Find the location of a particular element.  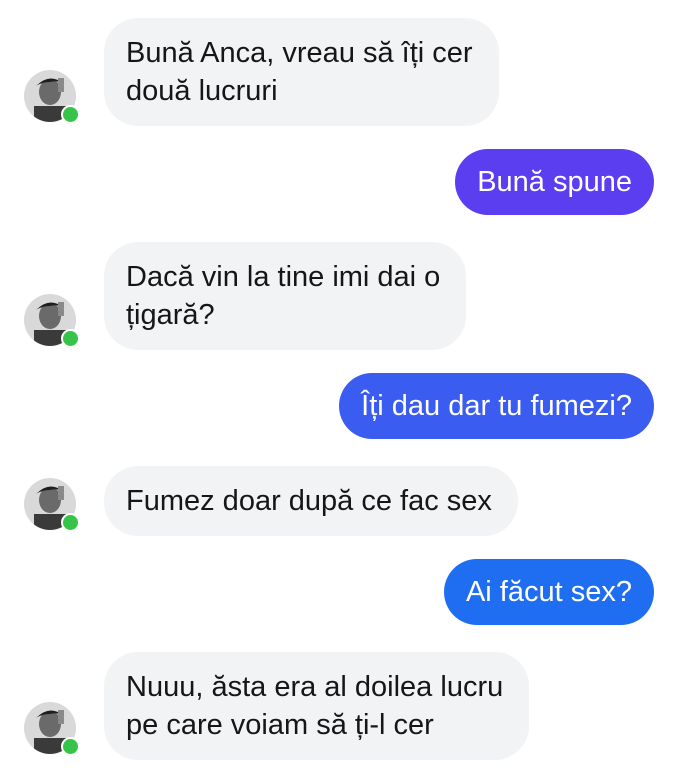

message-text: Ai făcut sex? is located at coordinates (548, 592).